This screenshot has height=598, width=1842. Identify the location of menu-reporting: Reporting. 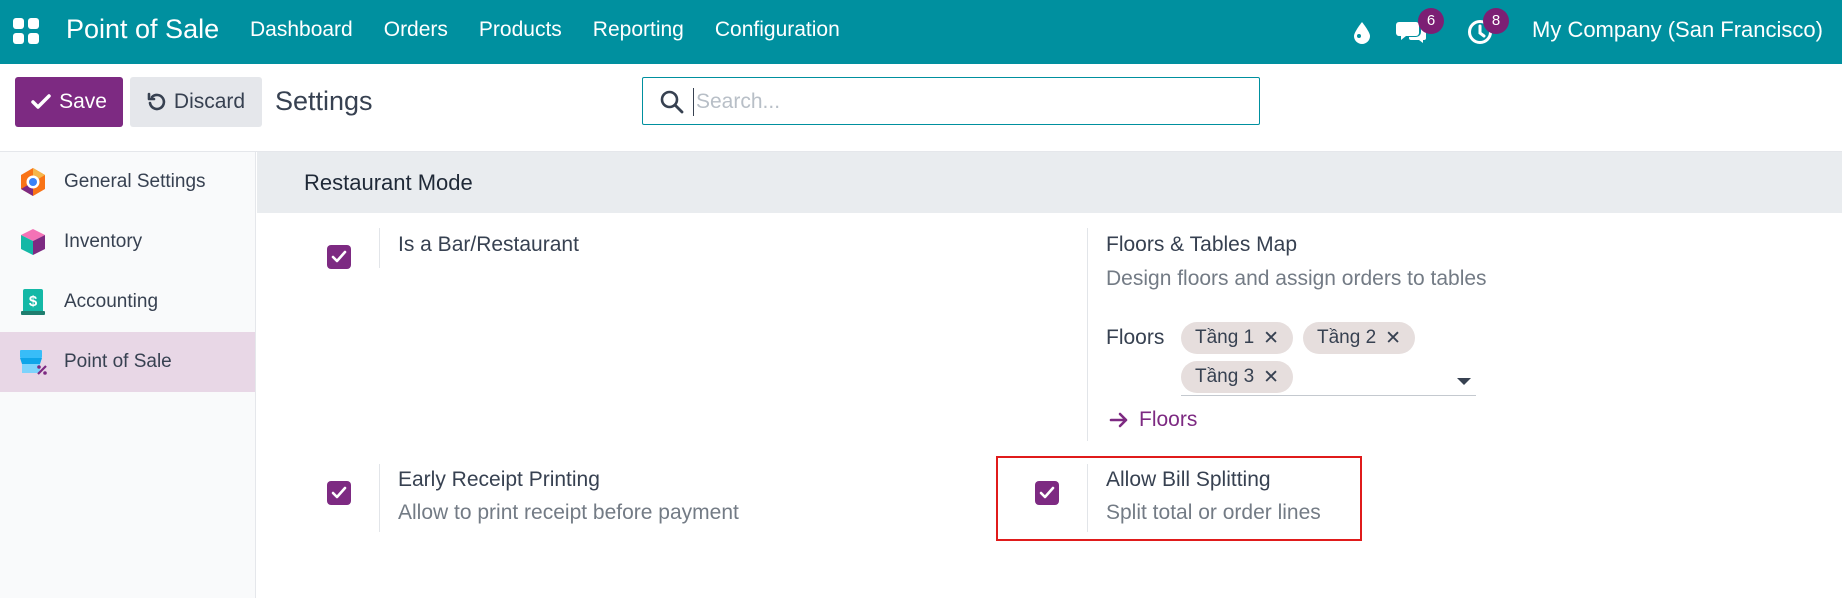
(638, 30).